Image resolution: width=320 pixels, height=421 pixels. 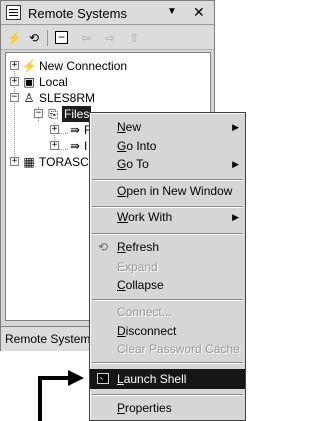 I want to click on menu-item-label: New, so click(x=129, y=127).